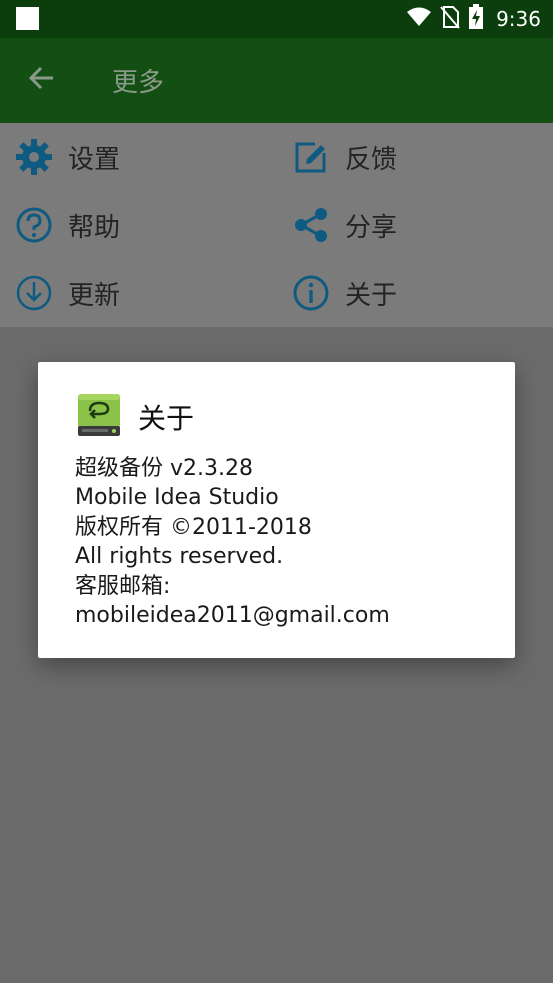 The height and width of the screenshot is (983, 553). What do you see at coordinates (518, 19) in the screenshot?
I see `status-time: 9:36` at bounding box center [518, 19].